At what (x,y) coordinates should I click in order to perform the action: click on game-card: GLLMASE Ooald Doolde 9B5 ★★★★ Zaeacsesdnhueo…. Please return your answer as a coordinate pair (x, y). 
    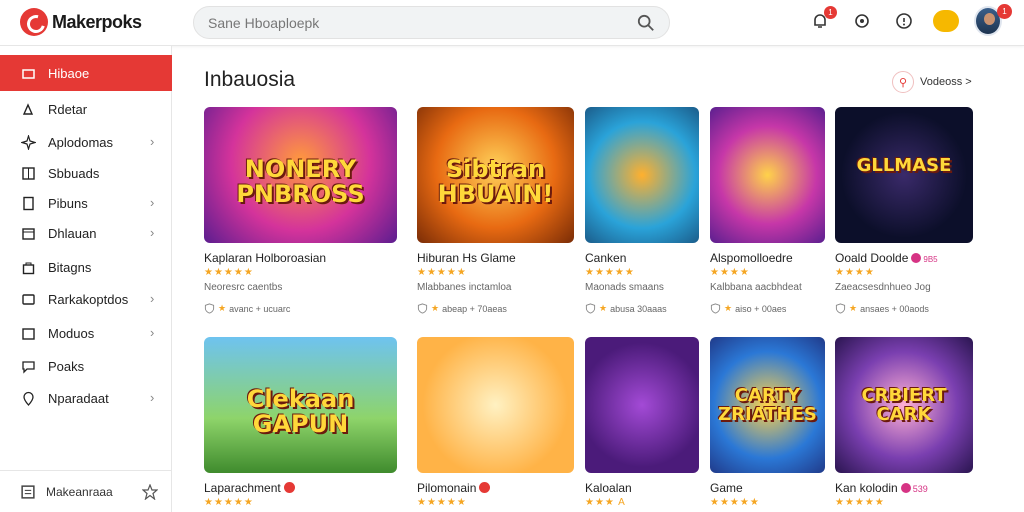
    Looking at the image, I should click on (904, 210).